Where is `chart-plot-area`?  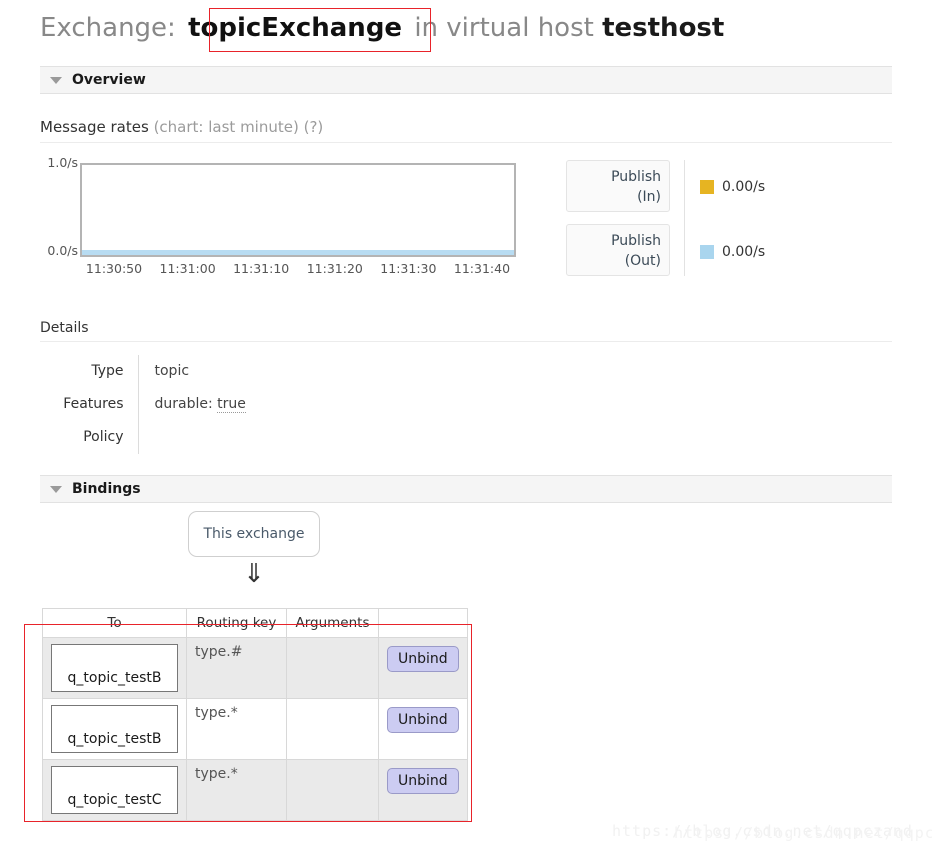 chart-plot-area is located at coordinates (298, 210).